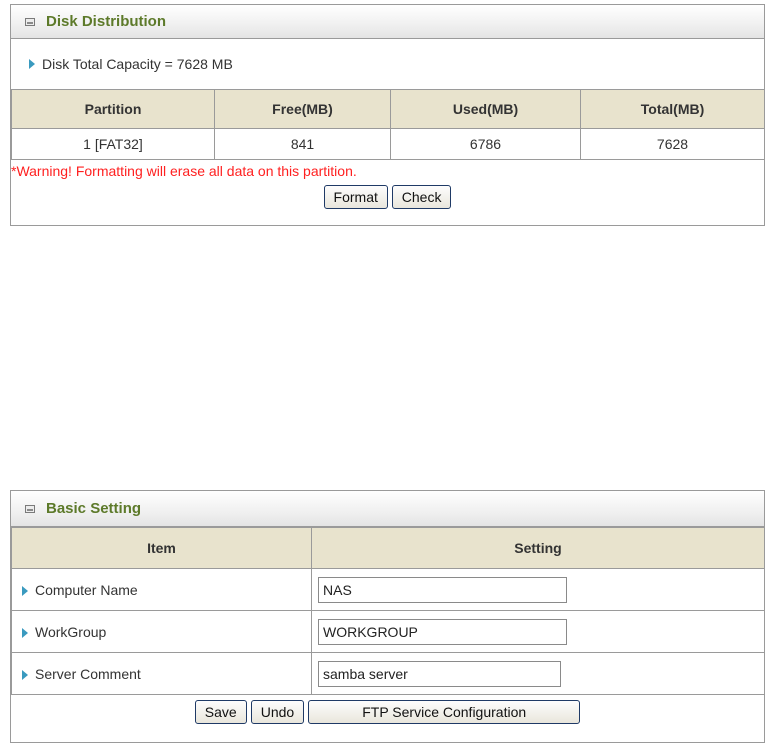 This screenshot has height=748, width=771. I want to click on partition-table-header: Partition Free(MB) Used(MB) Total(MB), so click(388, 109).